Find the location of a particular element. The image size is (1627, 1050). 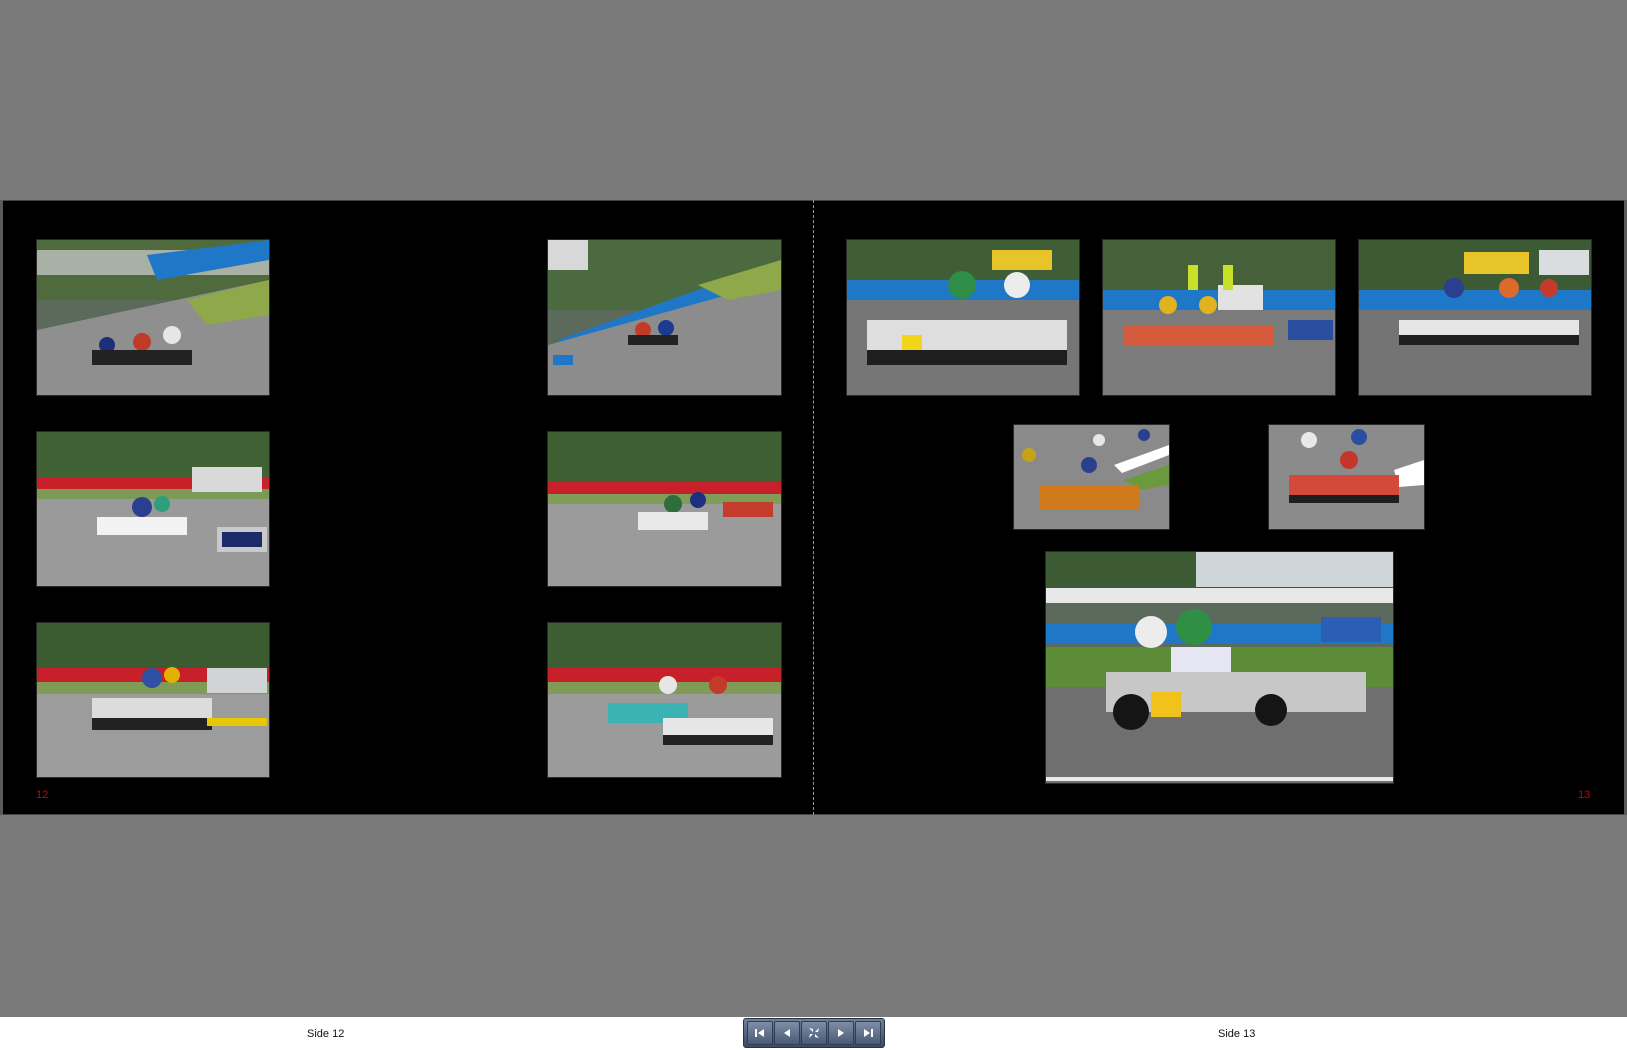

page-fold-divider is located at coordinates (813, 507).